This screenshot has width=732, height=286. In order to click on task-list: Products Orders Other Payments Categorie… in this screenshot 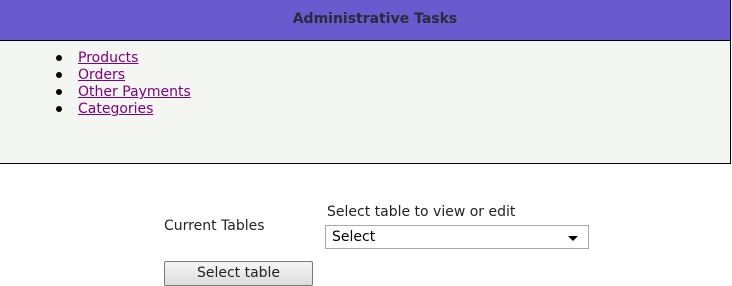, I will do `click(123, 84)`.